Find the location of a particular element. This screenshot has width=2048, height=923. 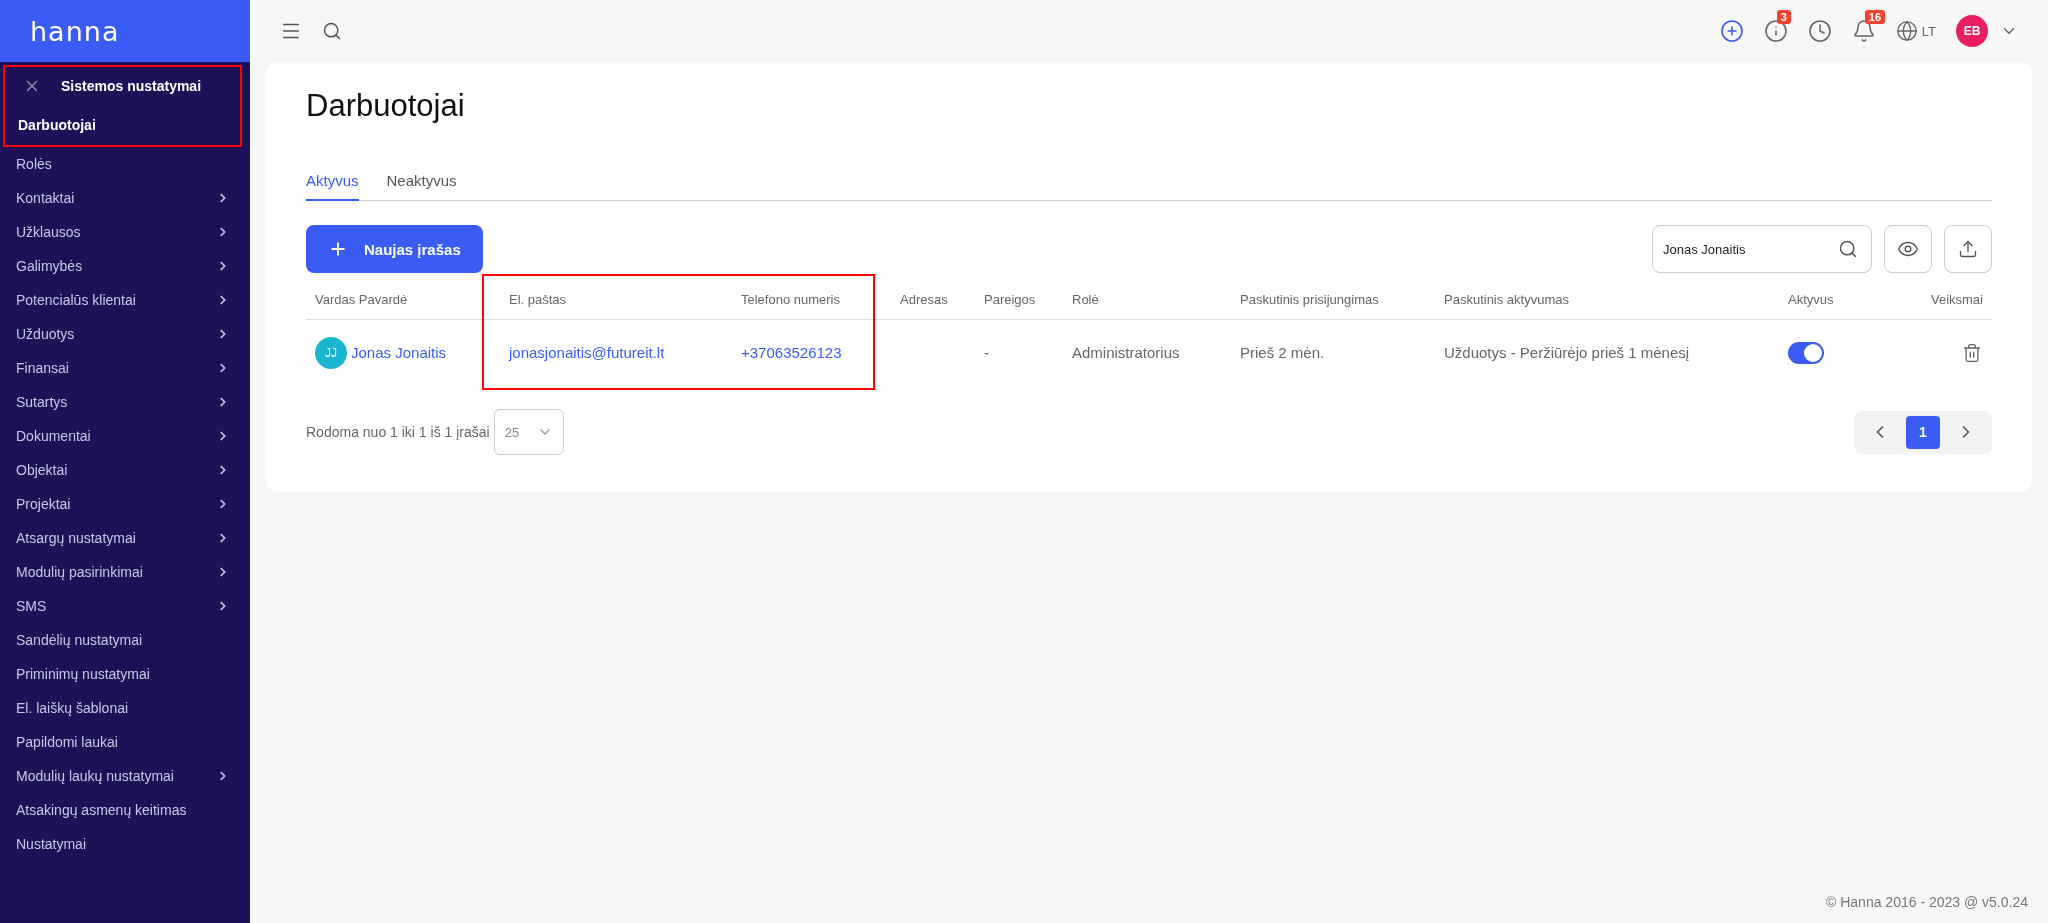

sidebar-item: Objektai is located at coordinates (125, 470).